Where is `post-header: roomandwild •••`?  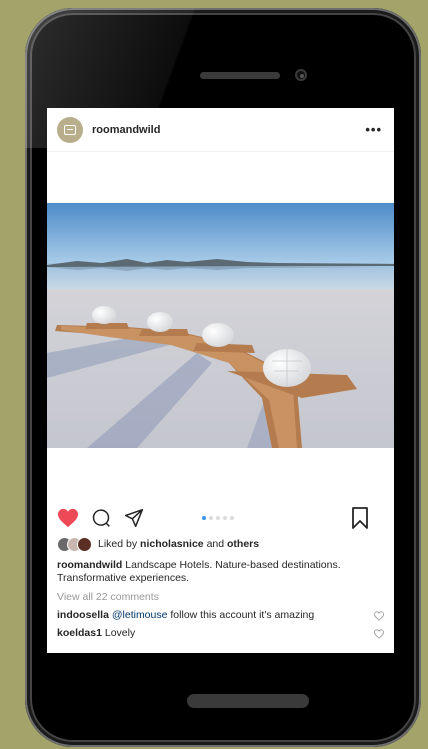 post-header: roomandwild ••• is located at coordinates (220, 130).